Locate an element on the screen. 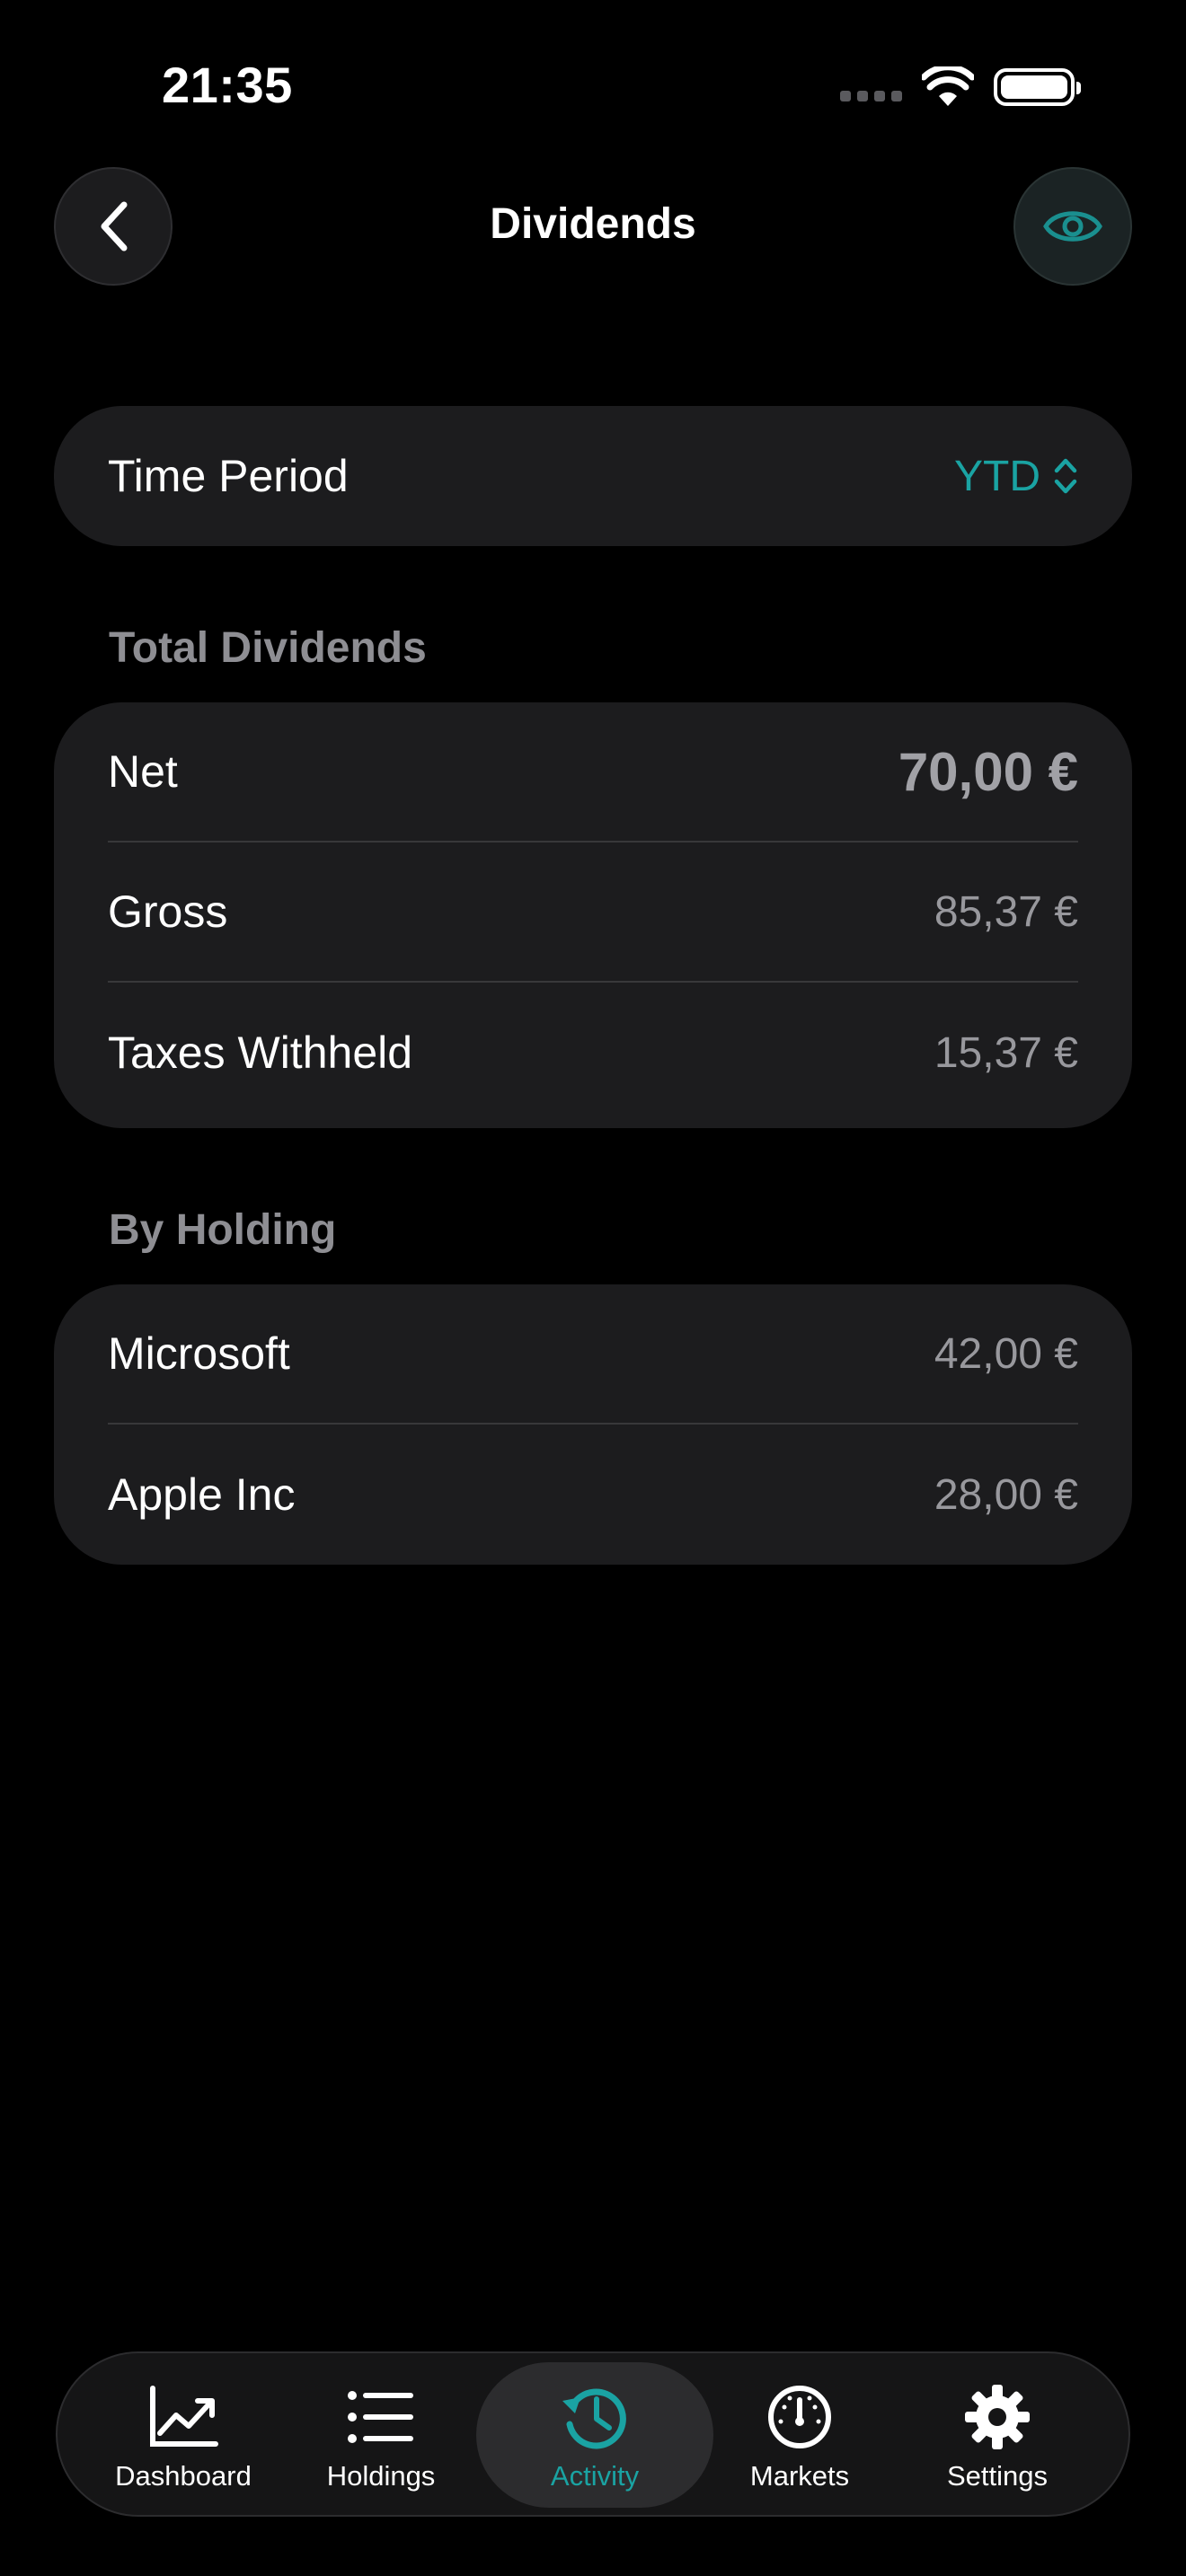 The height and width of the screenshot is (2576, 1186). wifi-icon is located at coordinates (948, 86).